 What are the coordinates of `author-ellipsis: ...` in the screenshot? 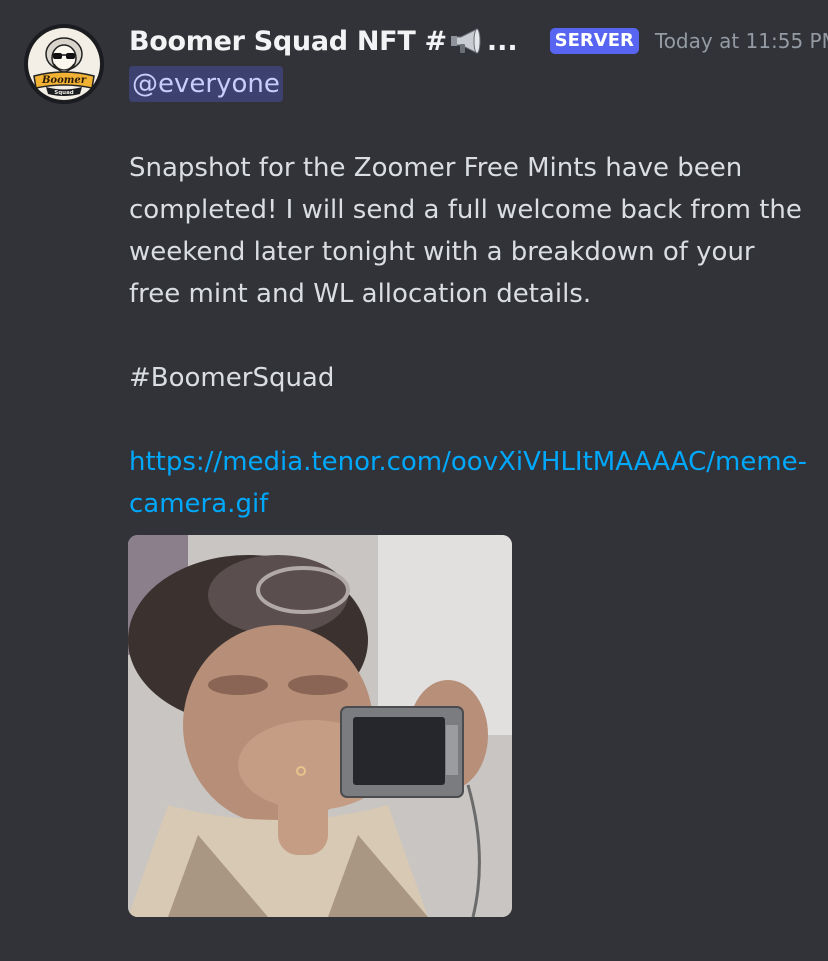 It's located at (502, 41).